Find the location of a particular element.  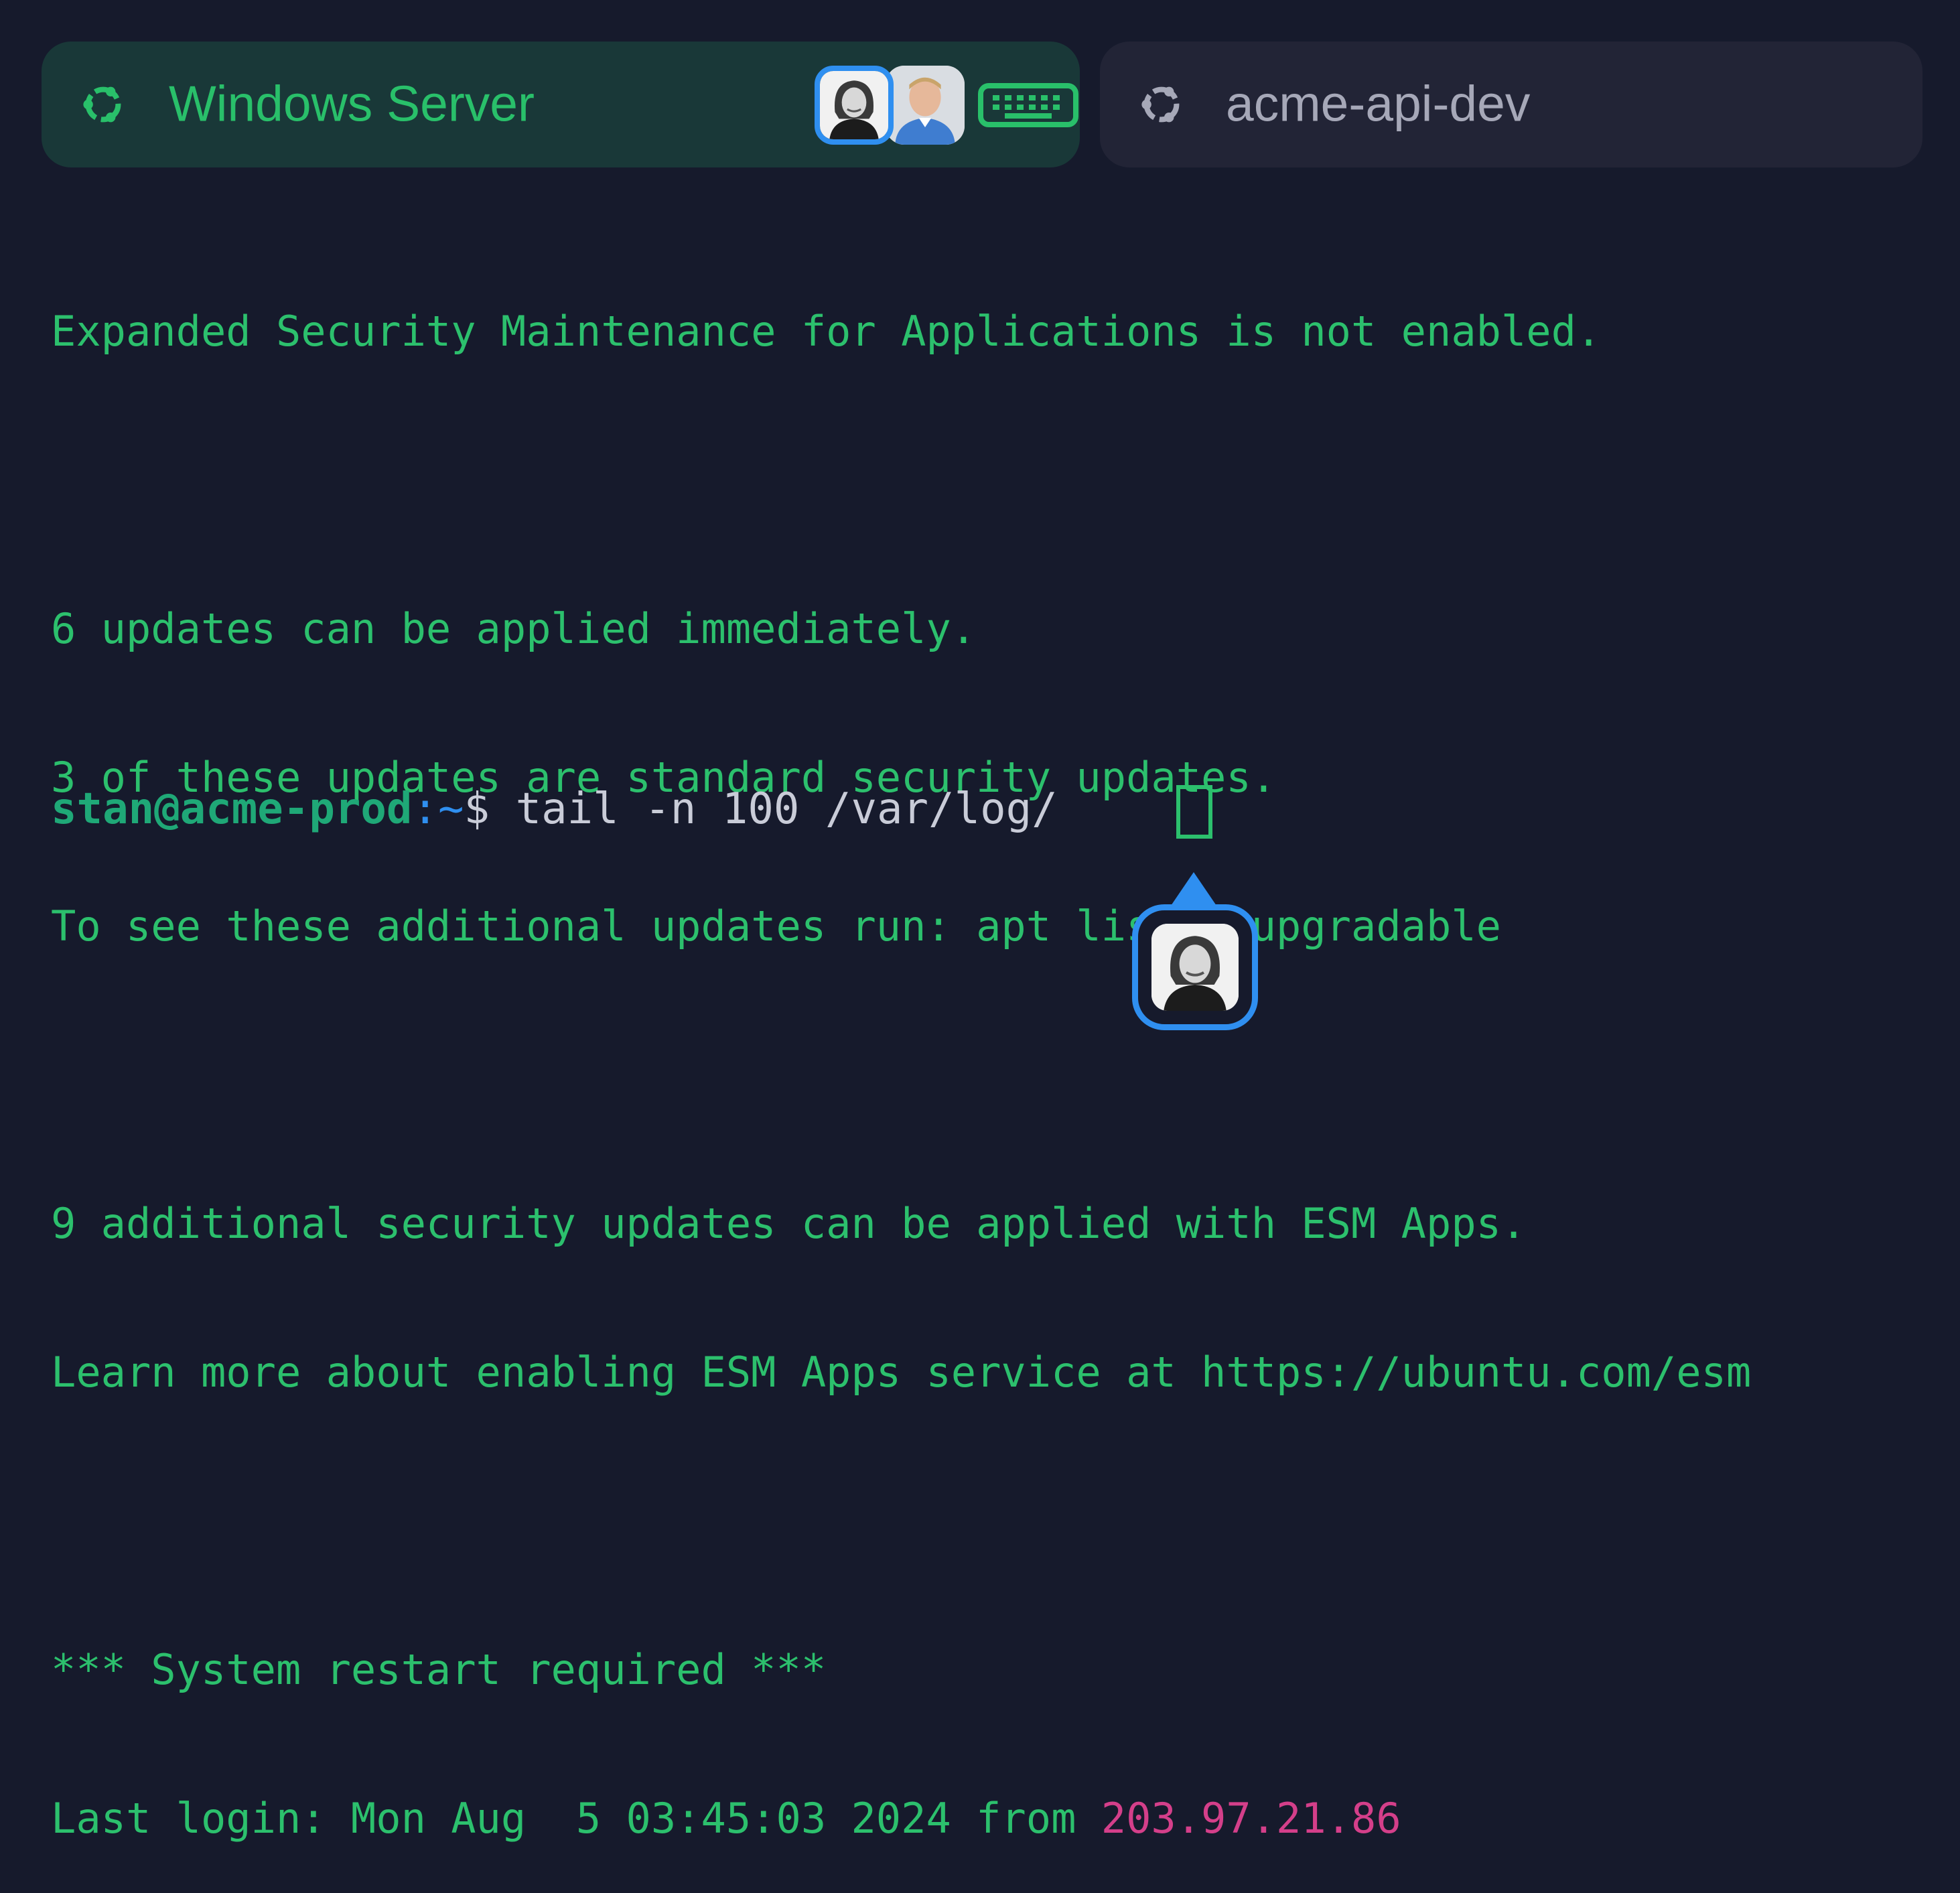

tab-acme-api-dev: acme-api-dev is located at coordinates (1511, 104).